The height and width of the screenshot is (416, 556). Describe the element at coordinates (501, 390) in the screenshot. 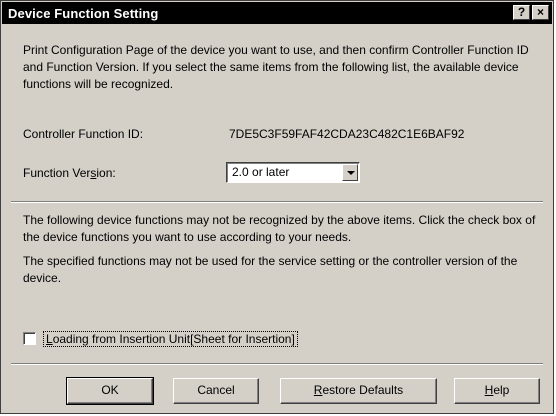

I see `help-label-rest: elp` at that location.